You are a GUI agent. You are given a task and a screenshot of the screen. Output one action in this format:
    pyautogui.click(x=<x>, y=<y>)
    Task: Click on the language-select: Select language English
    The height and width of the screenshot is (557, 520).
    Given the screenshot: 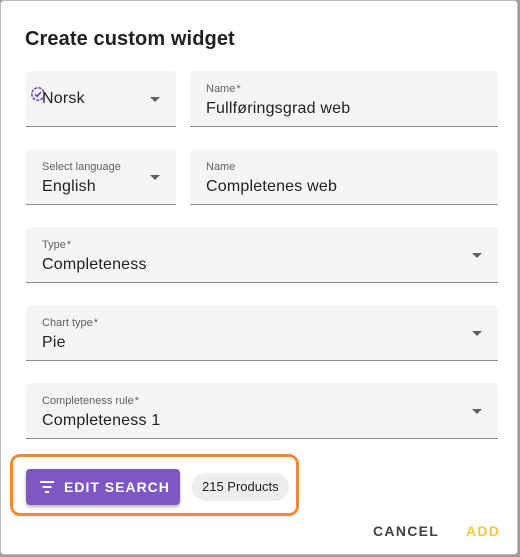 What is the action you would take?
    pyautogui.click(x=101, y=177)
    